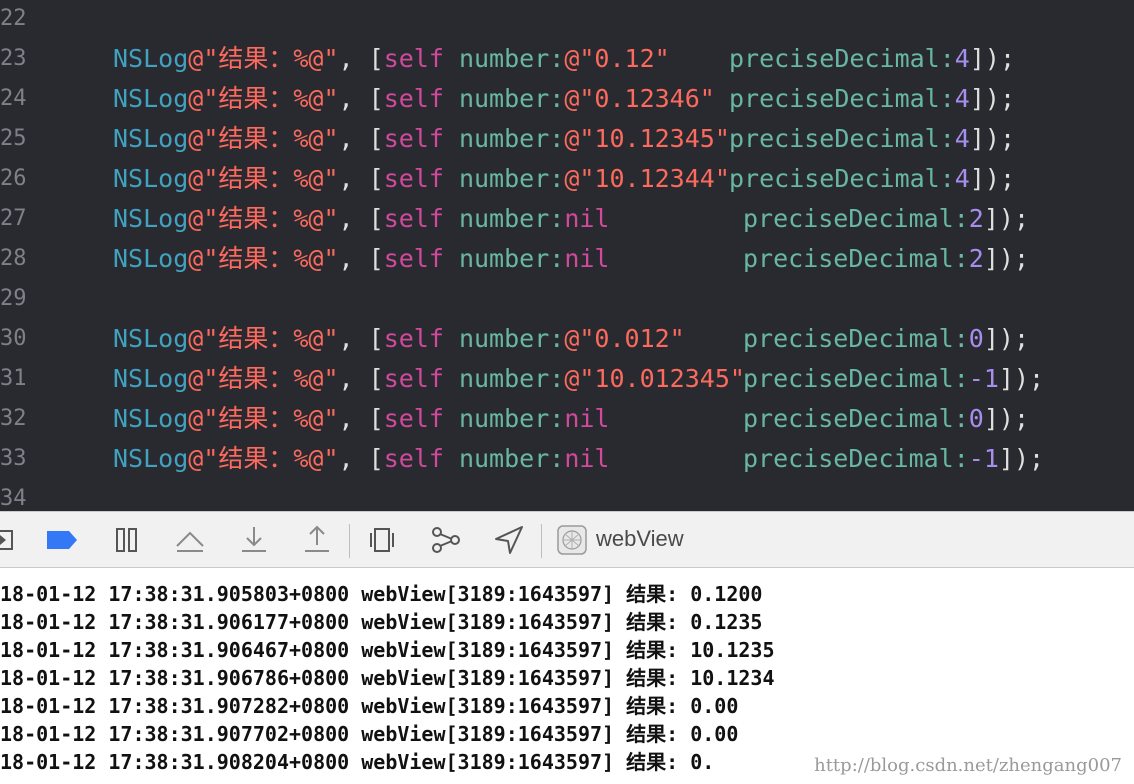 The width and height of the screenshot is (1134, 784). What do you see at coordinates (617, 58) in the screenshot?
I see `argument: @"0.12"` at bounding box center [617, 58].